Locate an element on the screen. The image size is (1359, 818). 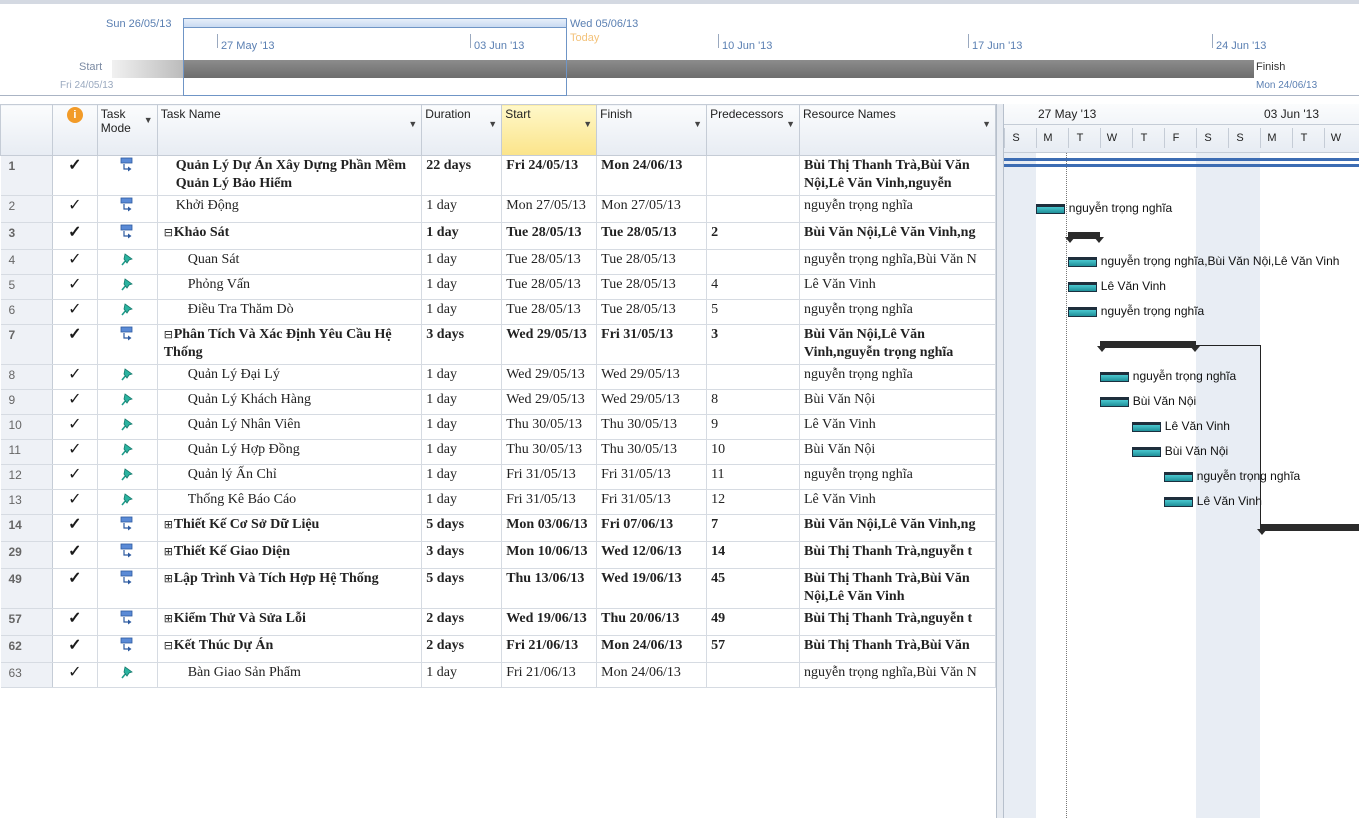
start-cell: Thu 13/06/13 is located at coordinates (549, 588).